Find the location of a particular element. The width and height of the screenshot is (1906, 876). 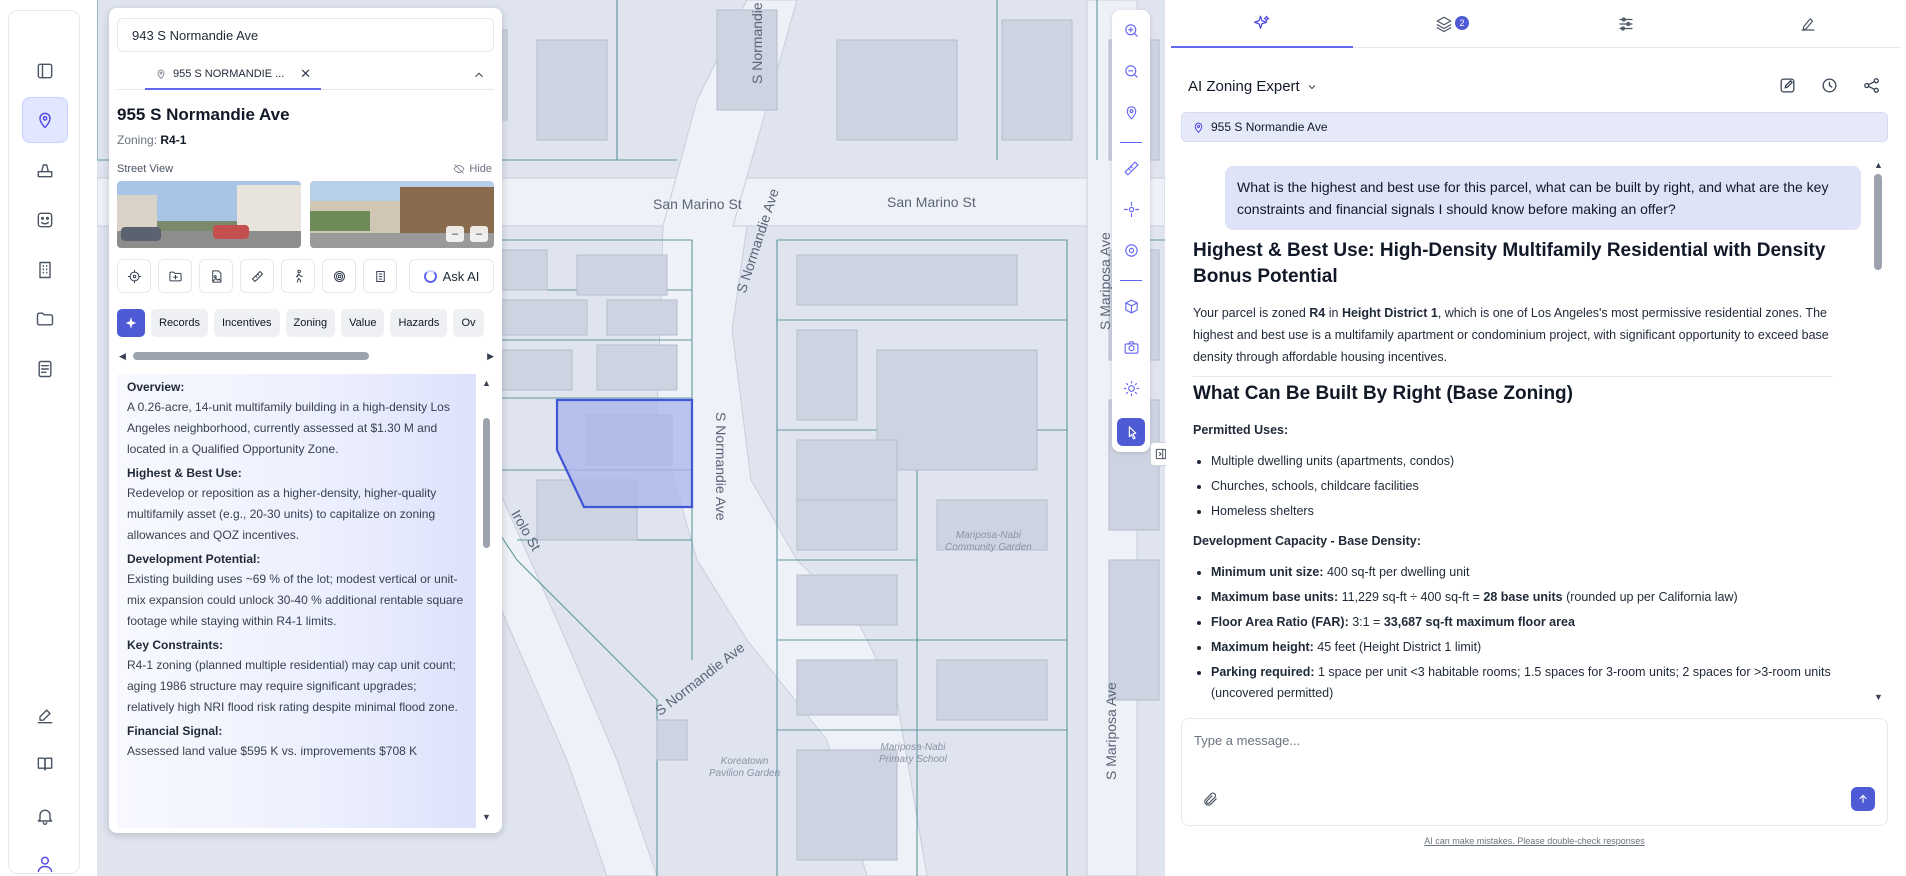

map-toolbar is located at coordinates (1131, 231).